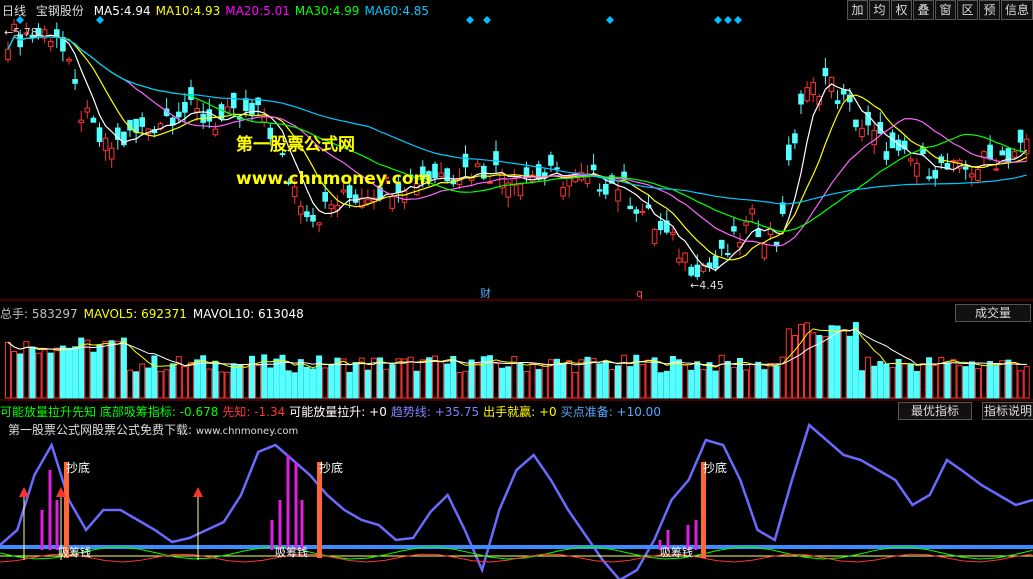 This screenshot has height=579, width=1033. Describe the element at coordinates (74, 552) in the screenshot. I see `xijian-label: 吸筹钱` at that location.